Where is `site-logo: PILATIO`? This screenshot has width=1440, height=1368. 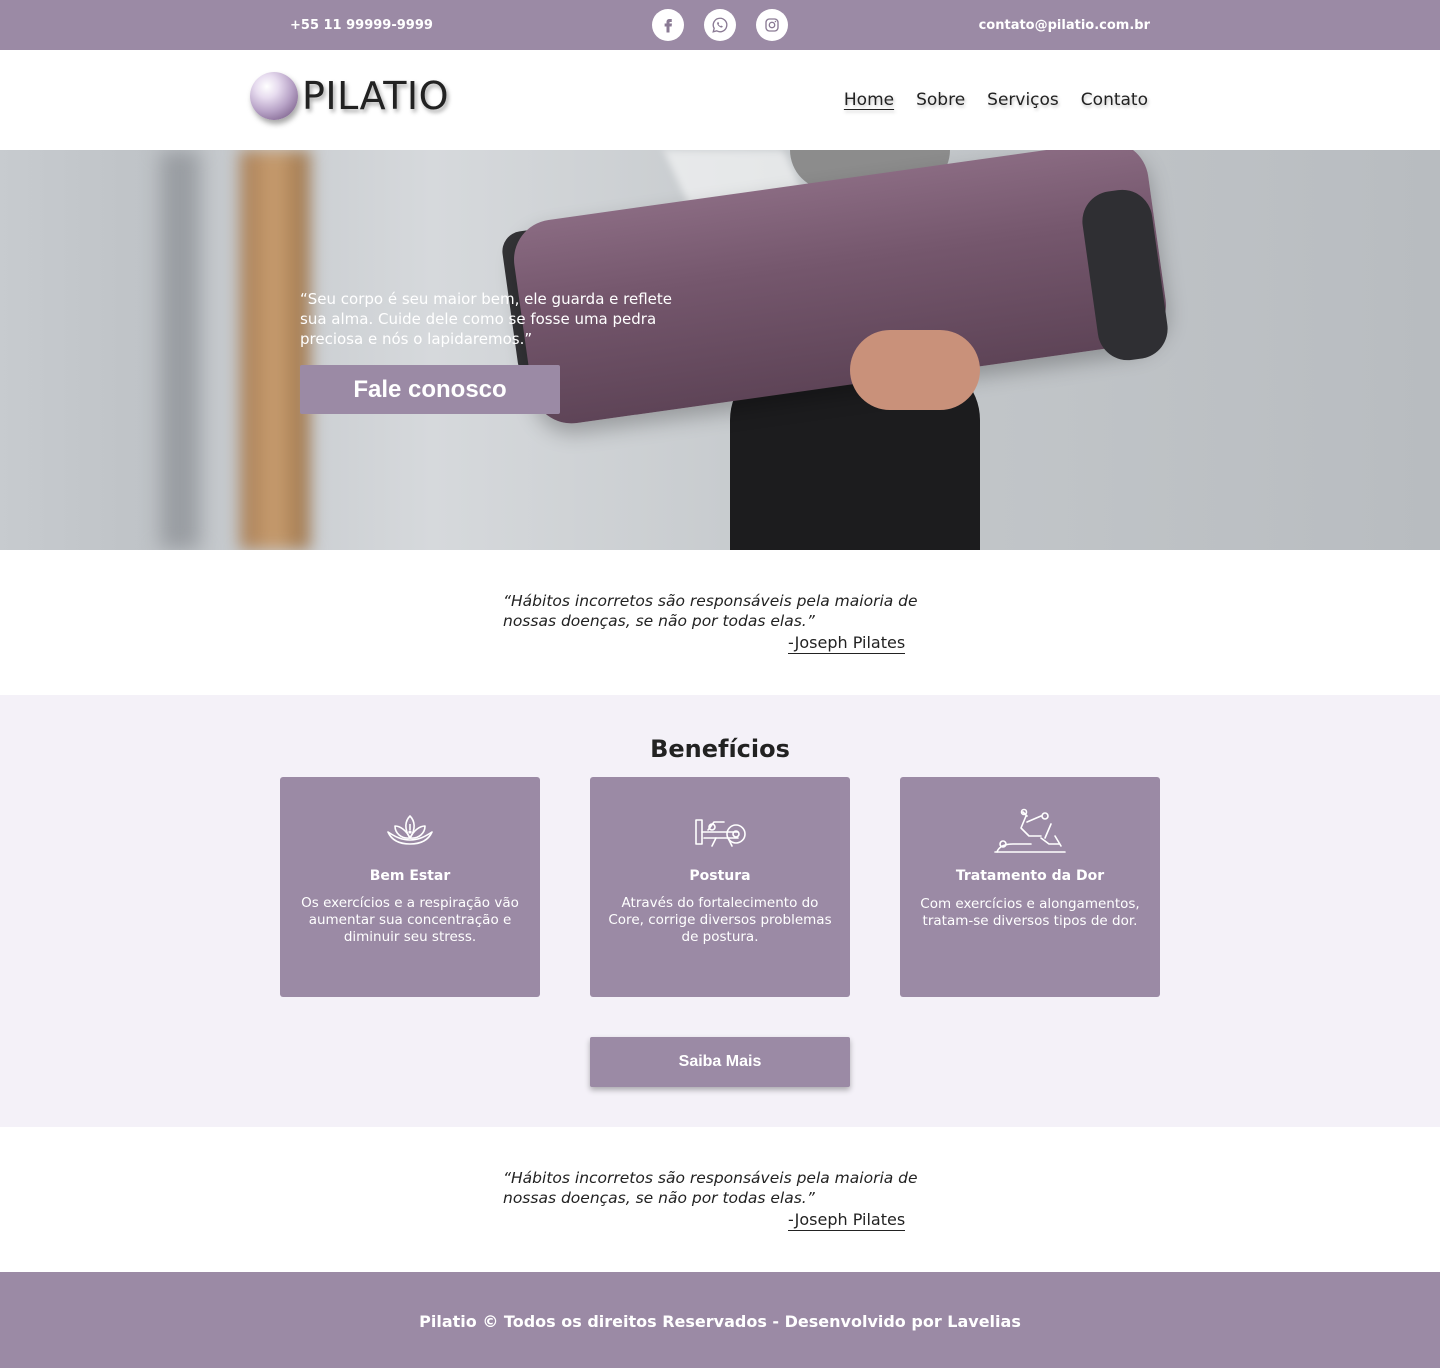 site-logo: PILATIO is located at coordinates (349, 96).